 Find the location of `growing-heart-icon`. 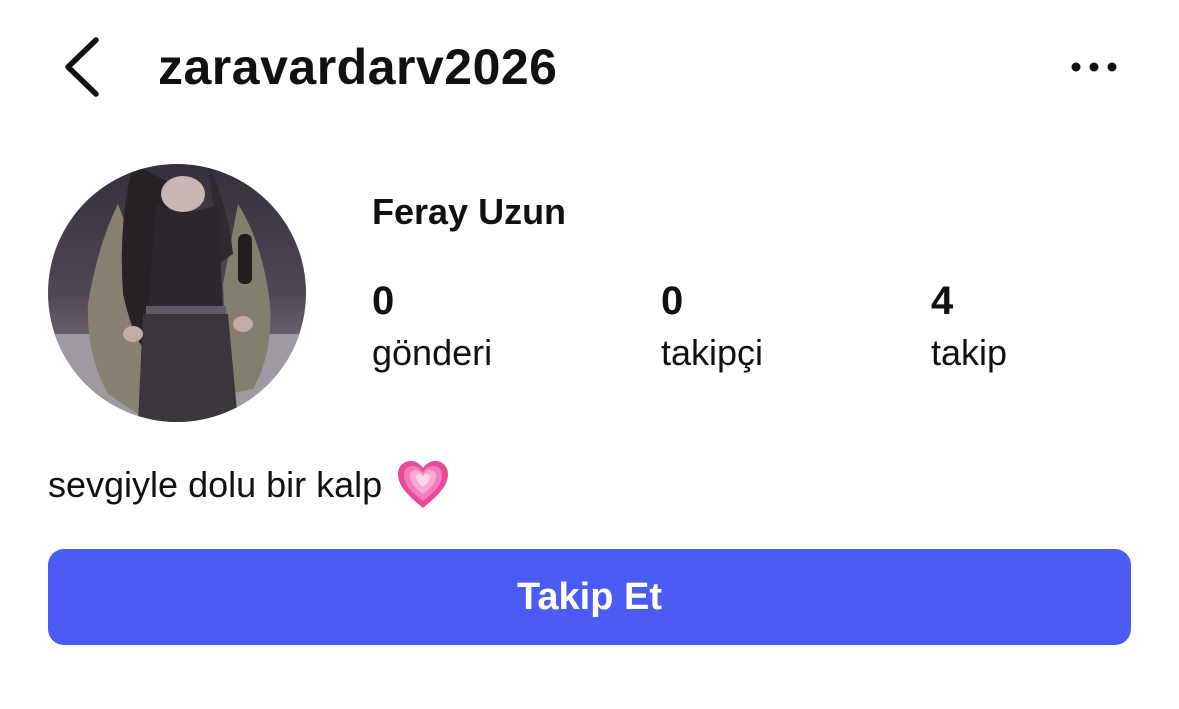

growing-heart-icon is located at coordinates (423, 485).